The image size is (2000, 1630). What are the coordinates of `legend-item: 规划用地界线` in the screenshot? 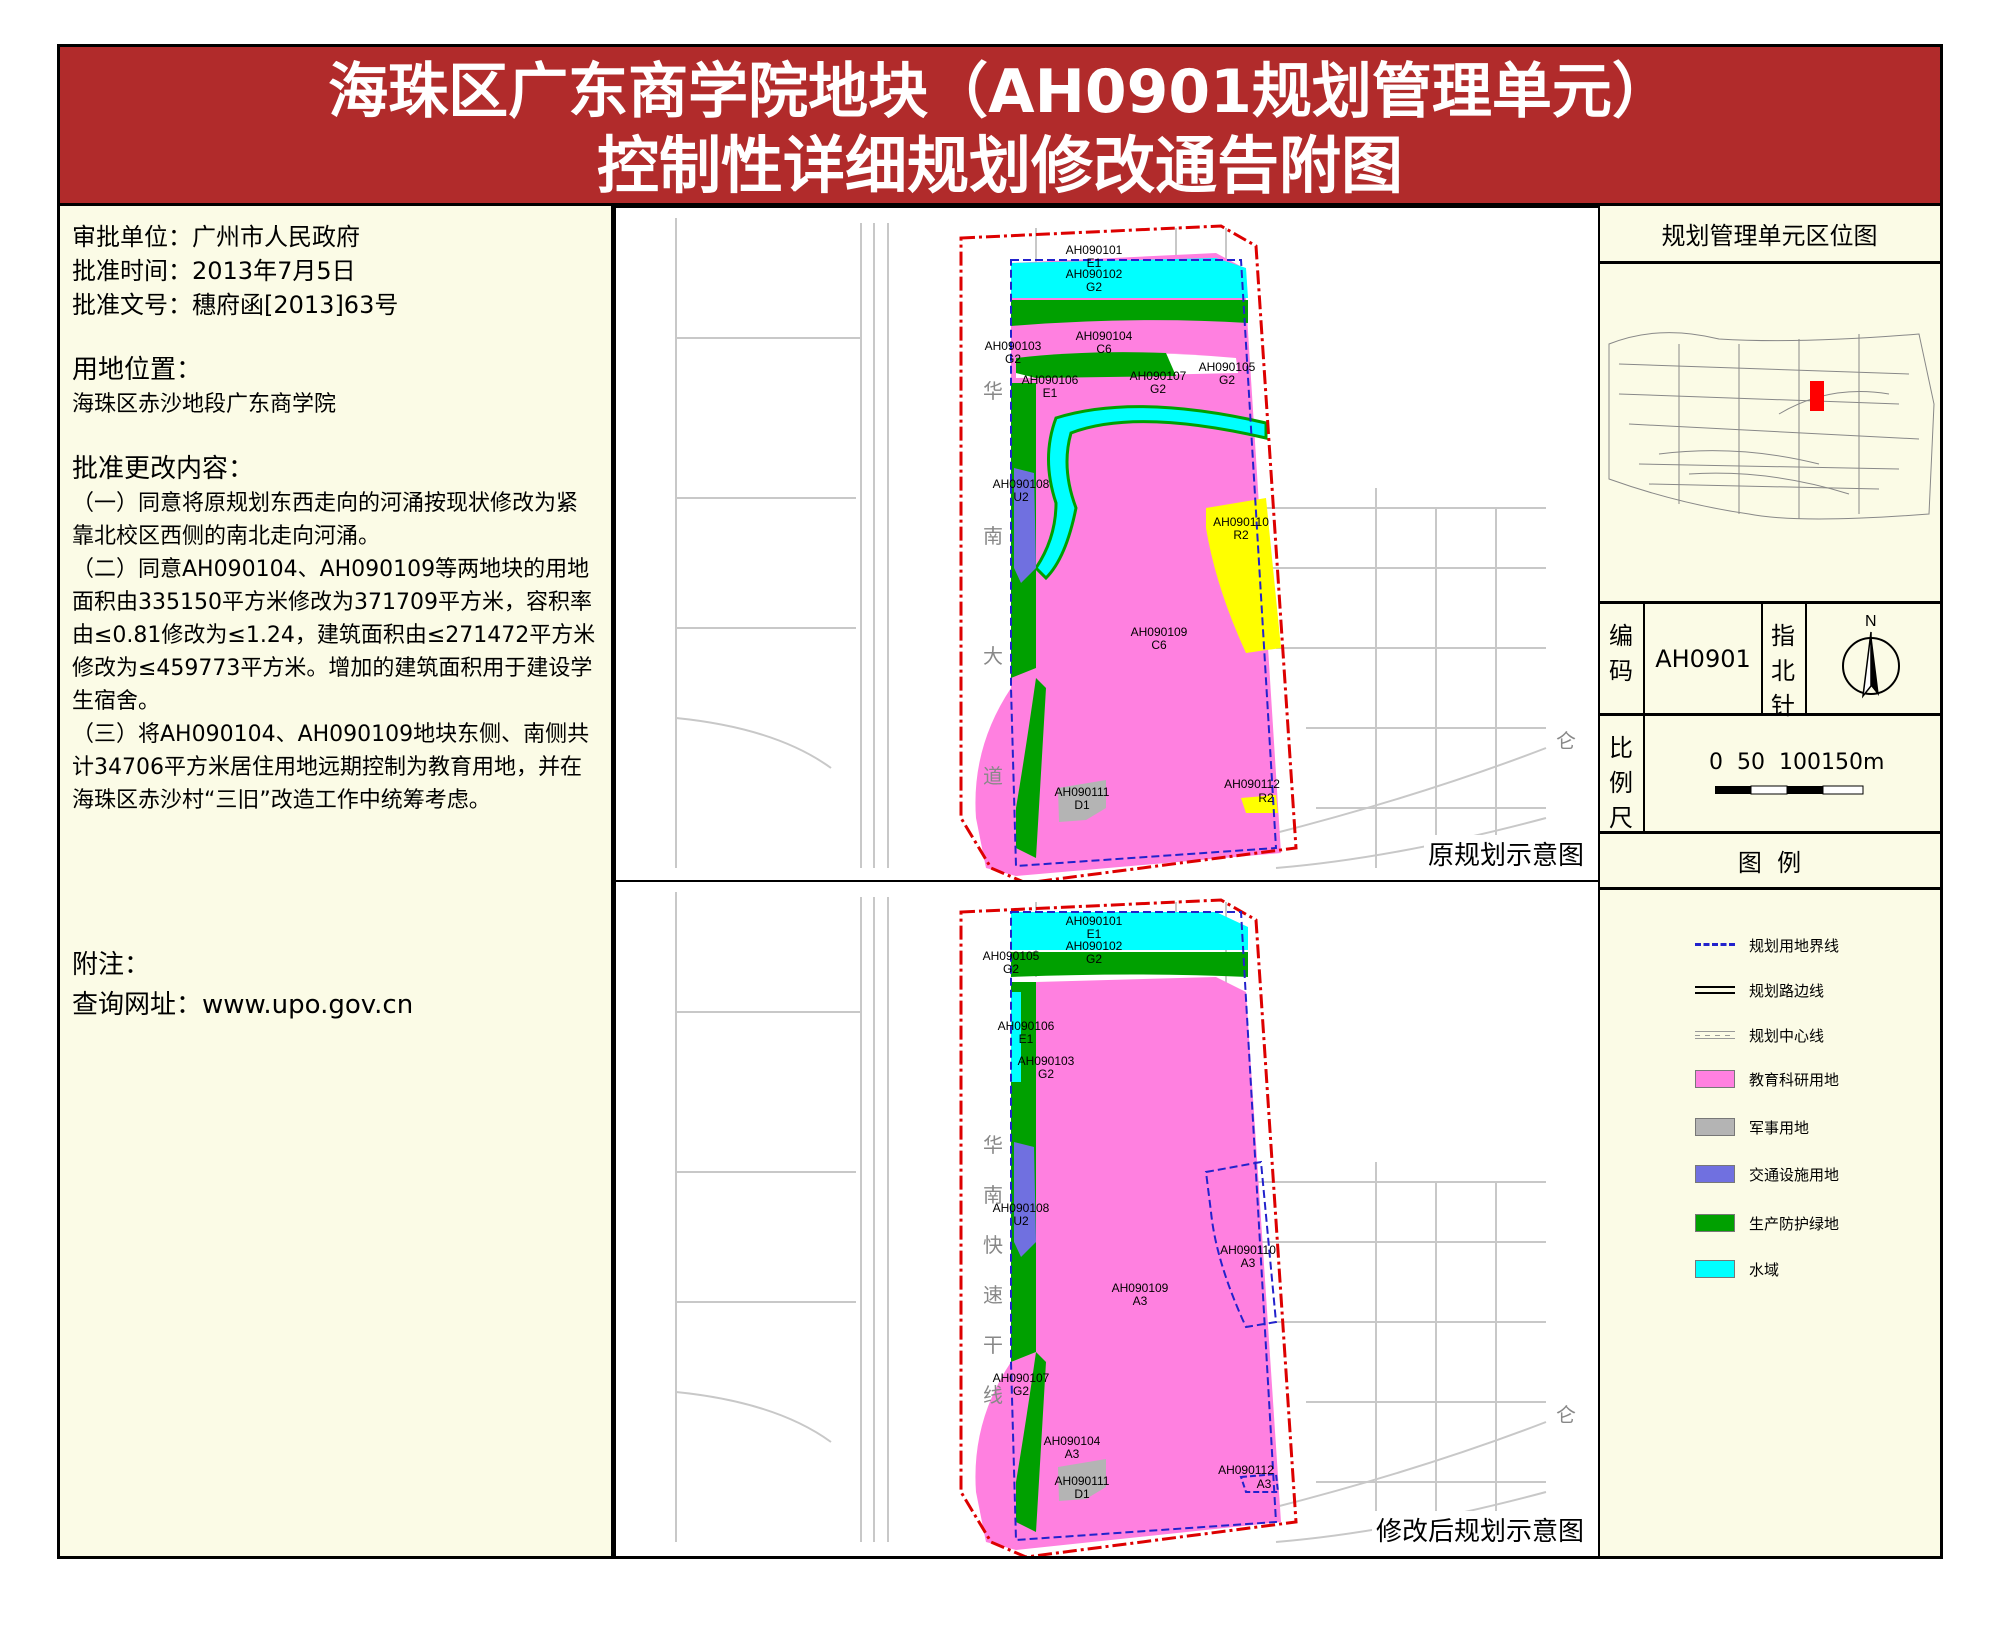 It's located at (1767, 945).